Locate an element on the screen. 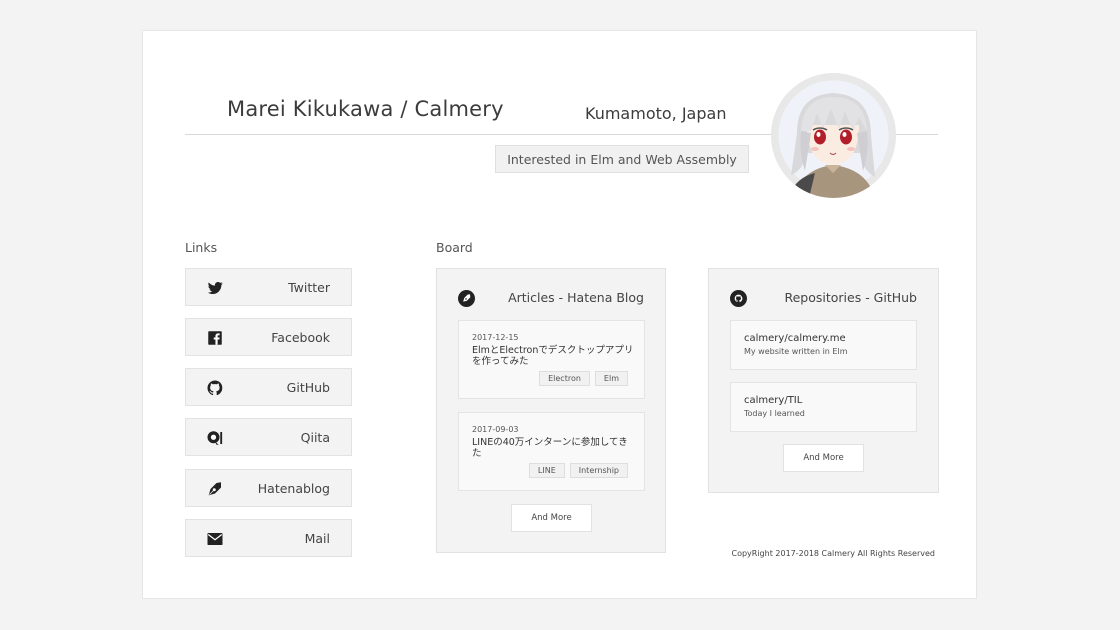 This screenshot has height=630, width=1120. qiita-icon is located at coordinates (215, 438).